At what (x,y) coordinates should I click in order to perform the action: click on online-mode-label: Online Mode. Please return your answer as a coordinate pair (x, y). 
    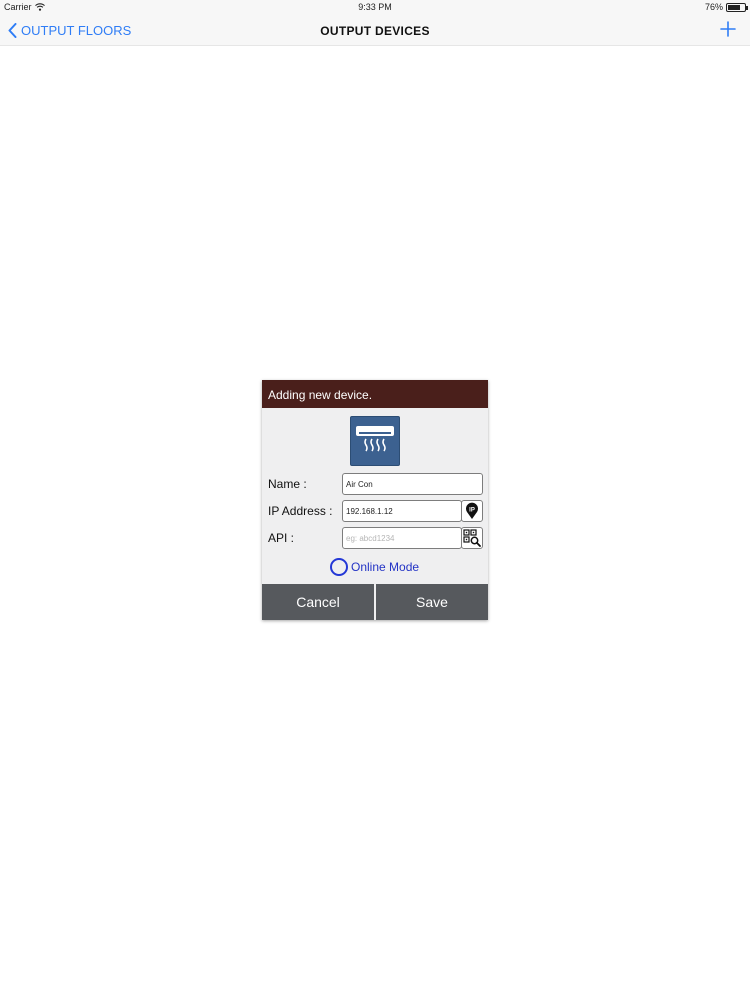
    Looking at the image, I should click on (385, 567).